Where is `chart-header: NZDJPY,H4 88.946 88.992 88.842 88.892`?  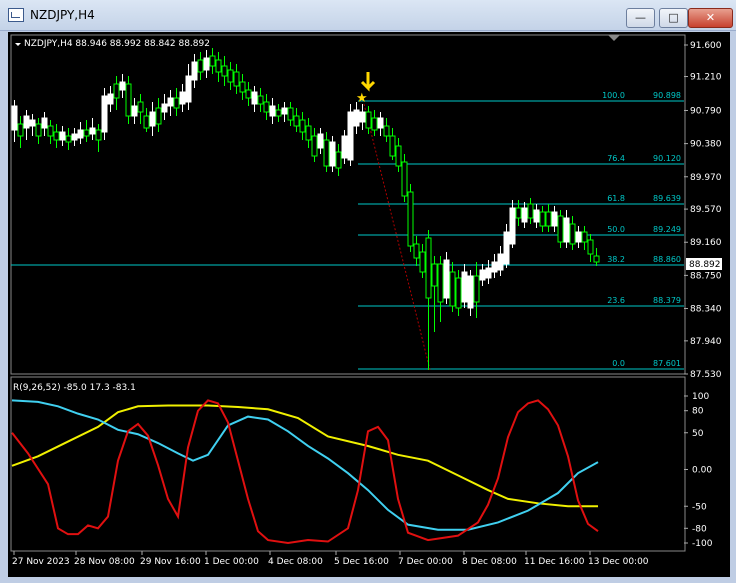 chart-header: NZDJPY,H4 88.946 88.992 88.842 88.892 is located at coordinates (117, 44).